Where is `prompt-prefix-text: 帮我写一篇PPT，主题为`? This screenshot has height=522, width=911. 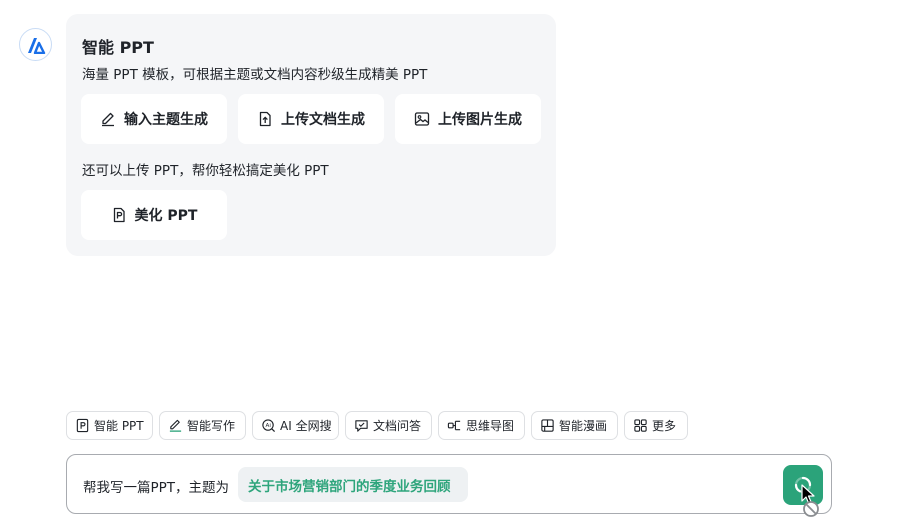 prompt-prefix-text: 帮我写一篇PPT，主题为 is located at coordinates (156, 488).